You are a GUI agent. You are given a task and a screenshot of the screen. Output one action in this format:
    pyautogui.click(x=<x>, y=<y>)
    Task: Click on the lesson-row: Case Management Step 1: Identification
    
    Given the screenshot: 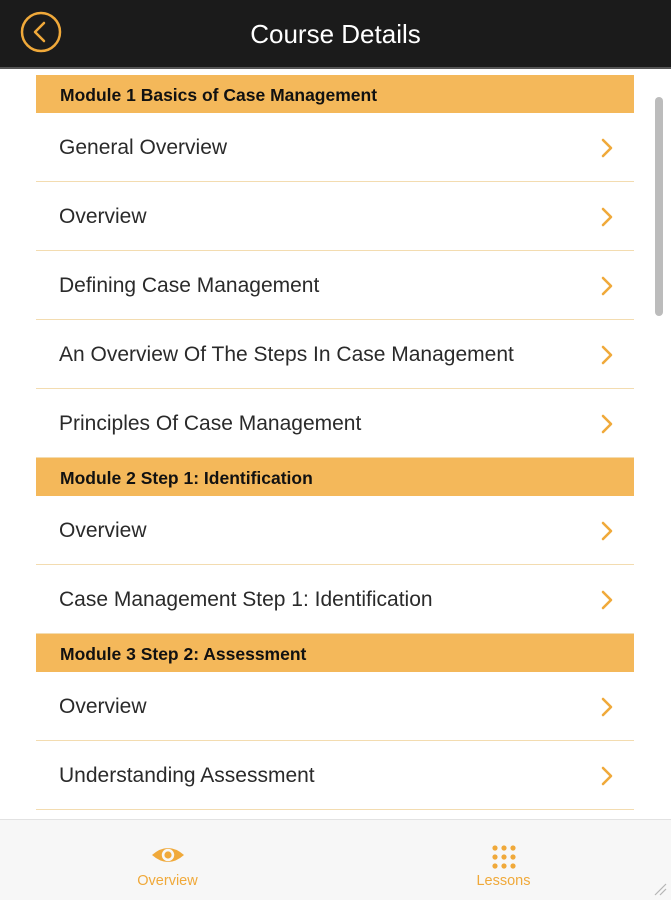 What is the action you would take?
    pyautogui.click(x=335, y=599)
    